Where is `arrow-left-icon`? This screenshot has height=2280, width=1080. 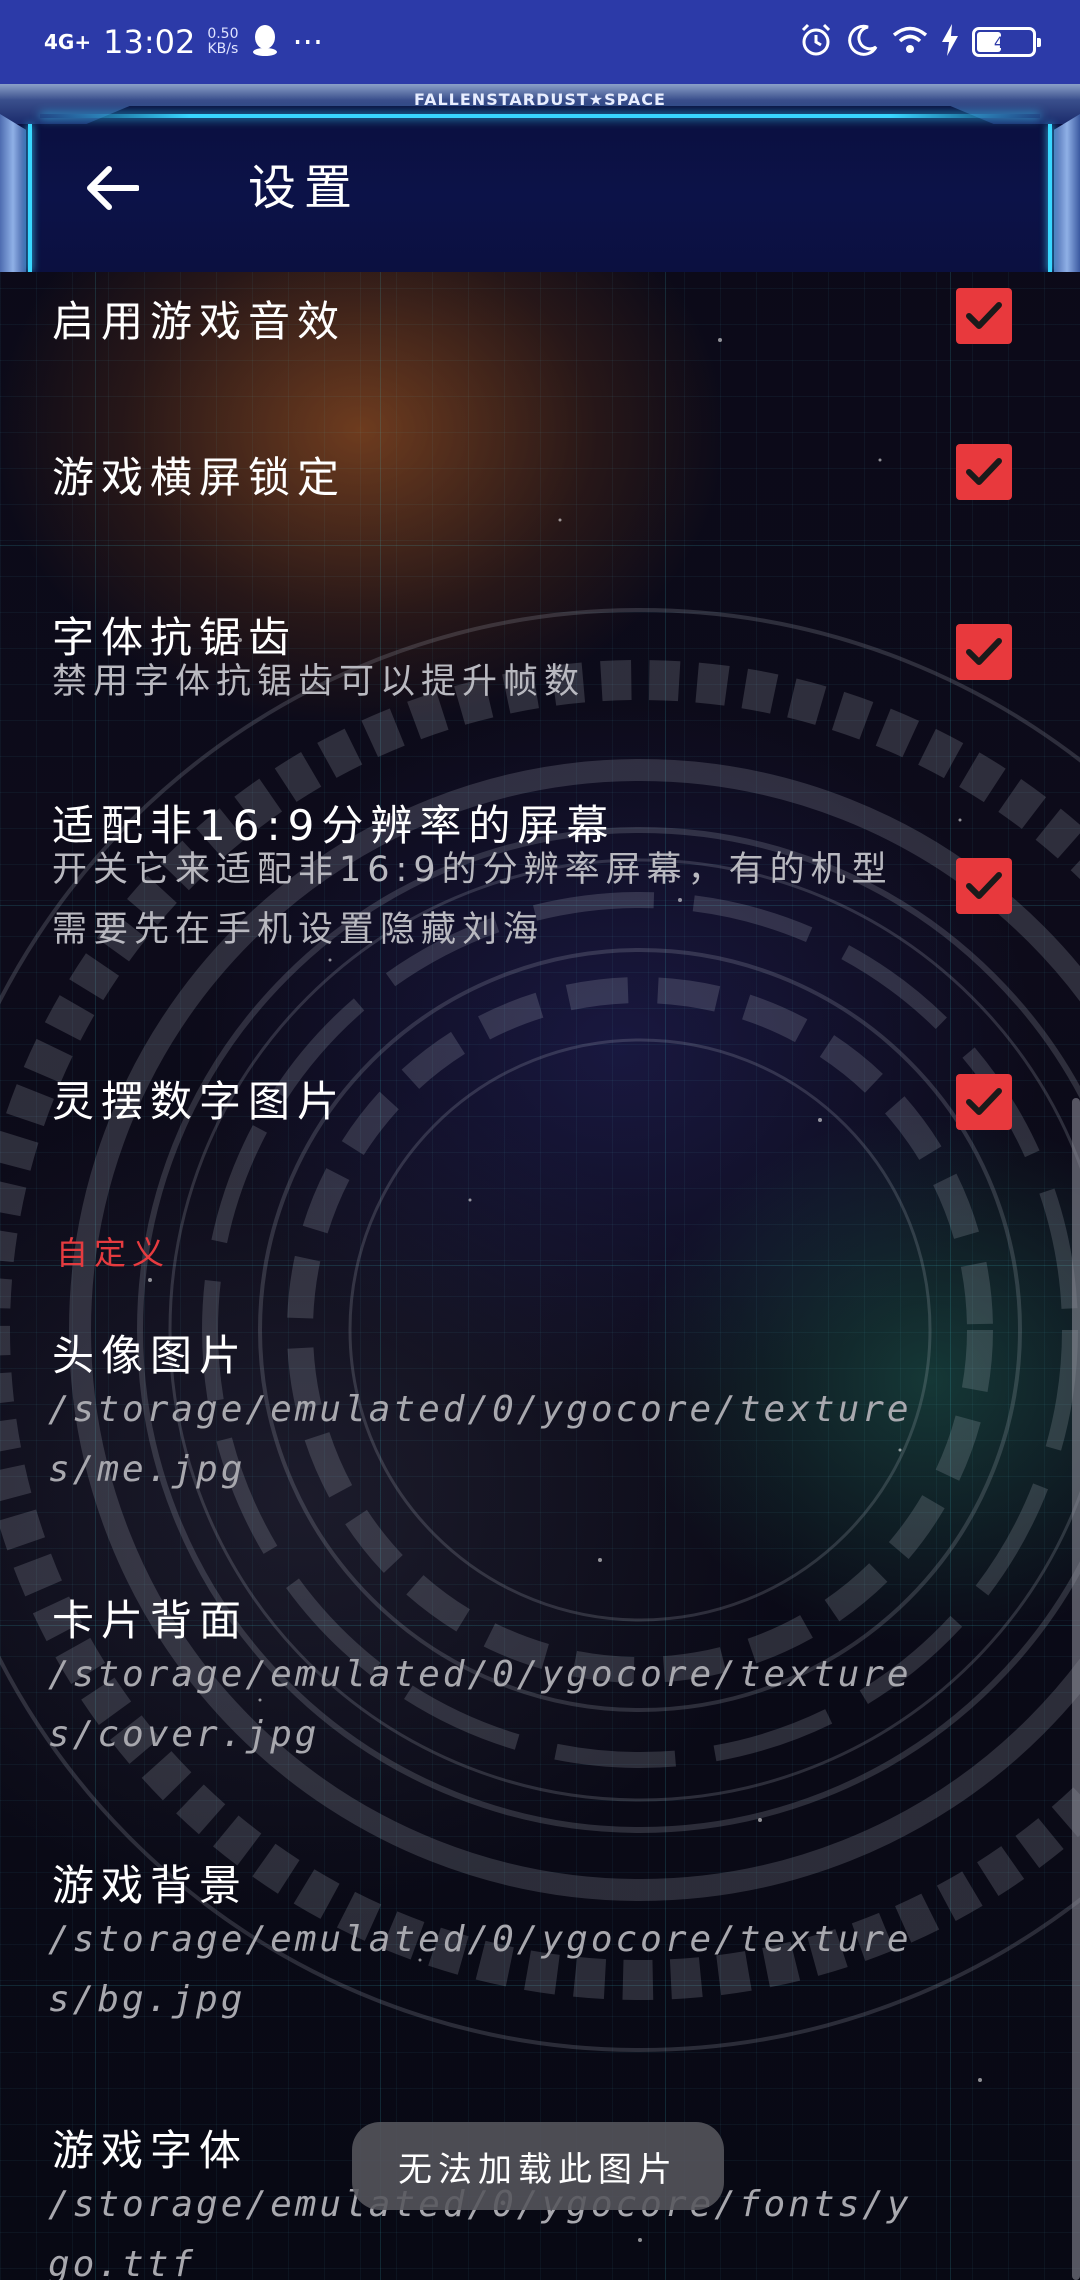 arrow-left-icon is located at coordinates (113, 188).